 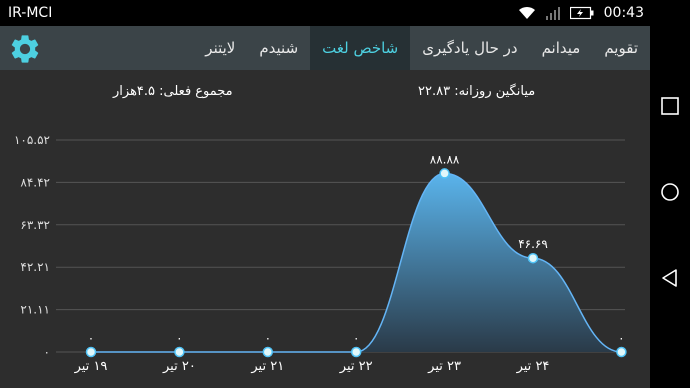 I want to click on y-tick-label: ۸۴.۴۲, so click(x=35, y=182).